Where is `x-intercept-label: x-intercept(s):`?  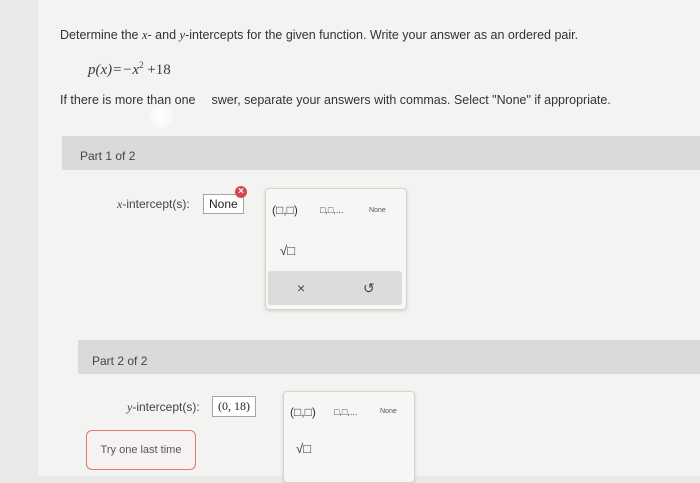
x-intercept-label: x-intercept(s): is located at coordinates (153, 204).